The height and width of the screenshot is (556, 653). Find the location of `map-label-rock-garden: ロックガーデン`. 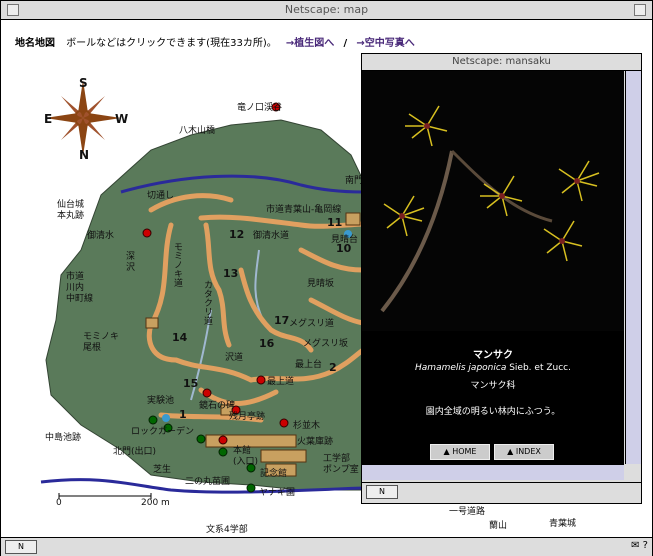

map-label-rock-garden: ロックガーデン is located at coordinates (162, 430).